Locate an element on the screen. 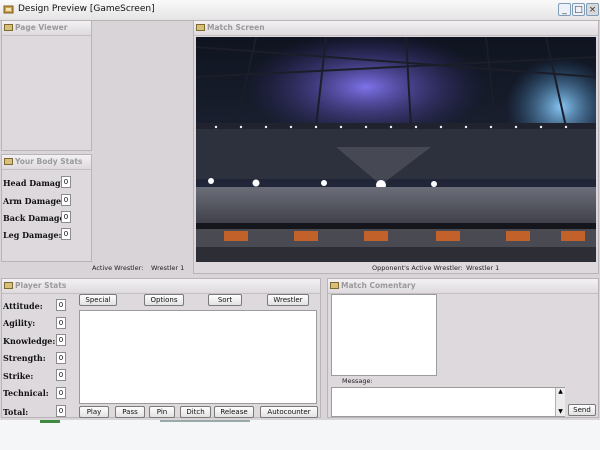 This screenshot has height=450, width=600. wrestler-button: Wrestler is located at coordinates (288, 300).